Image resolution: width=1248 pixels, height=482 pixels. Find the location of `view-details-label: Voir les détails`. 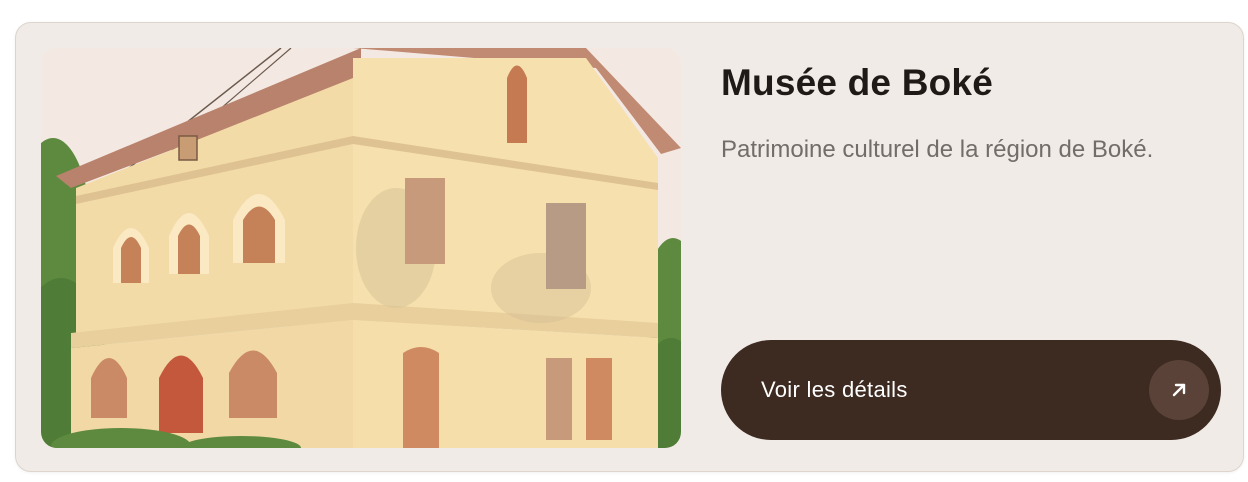

view-details-label: Voir les détails is located at coordinates (834, 389).